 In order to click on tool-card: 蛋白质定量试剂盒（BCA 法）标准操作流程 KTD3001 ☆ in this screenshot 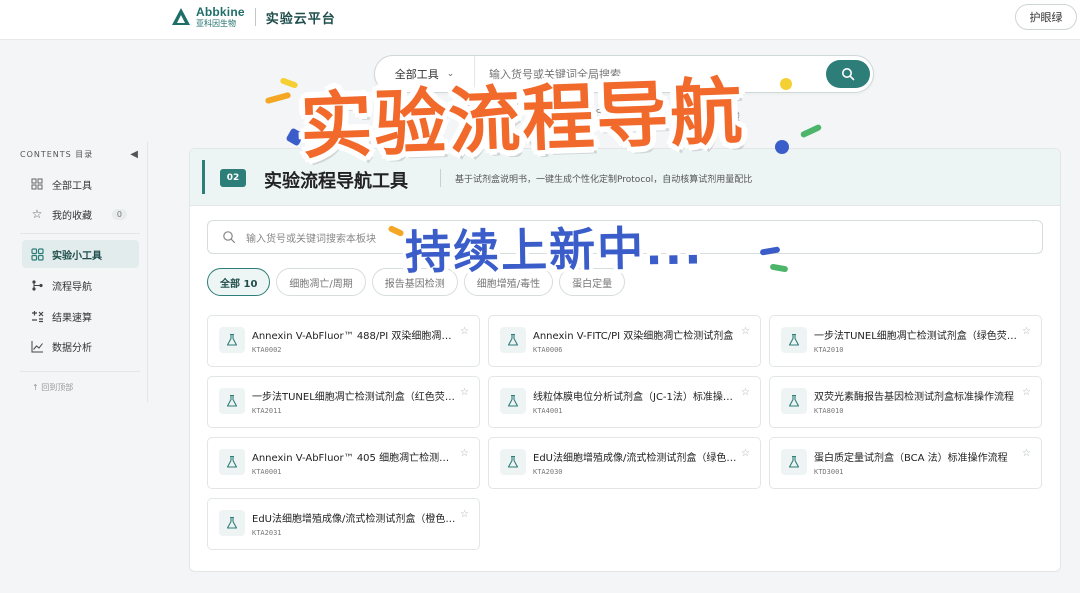, I will do `click(905, 463)`.